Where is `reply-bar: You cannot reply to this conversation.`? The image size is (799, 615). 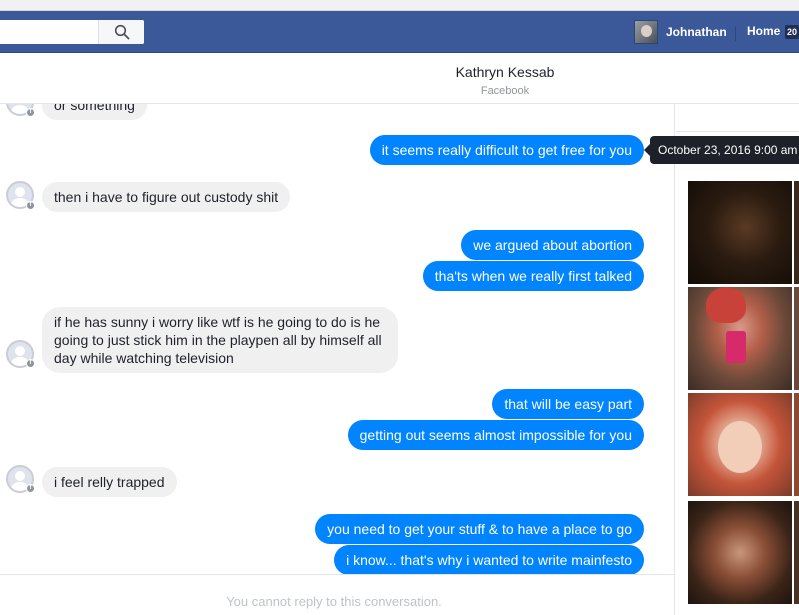
reply-bar: You cannot reply to this conversation. is located at coordinates (337, 594).